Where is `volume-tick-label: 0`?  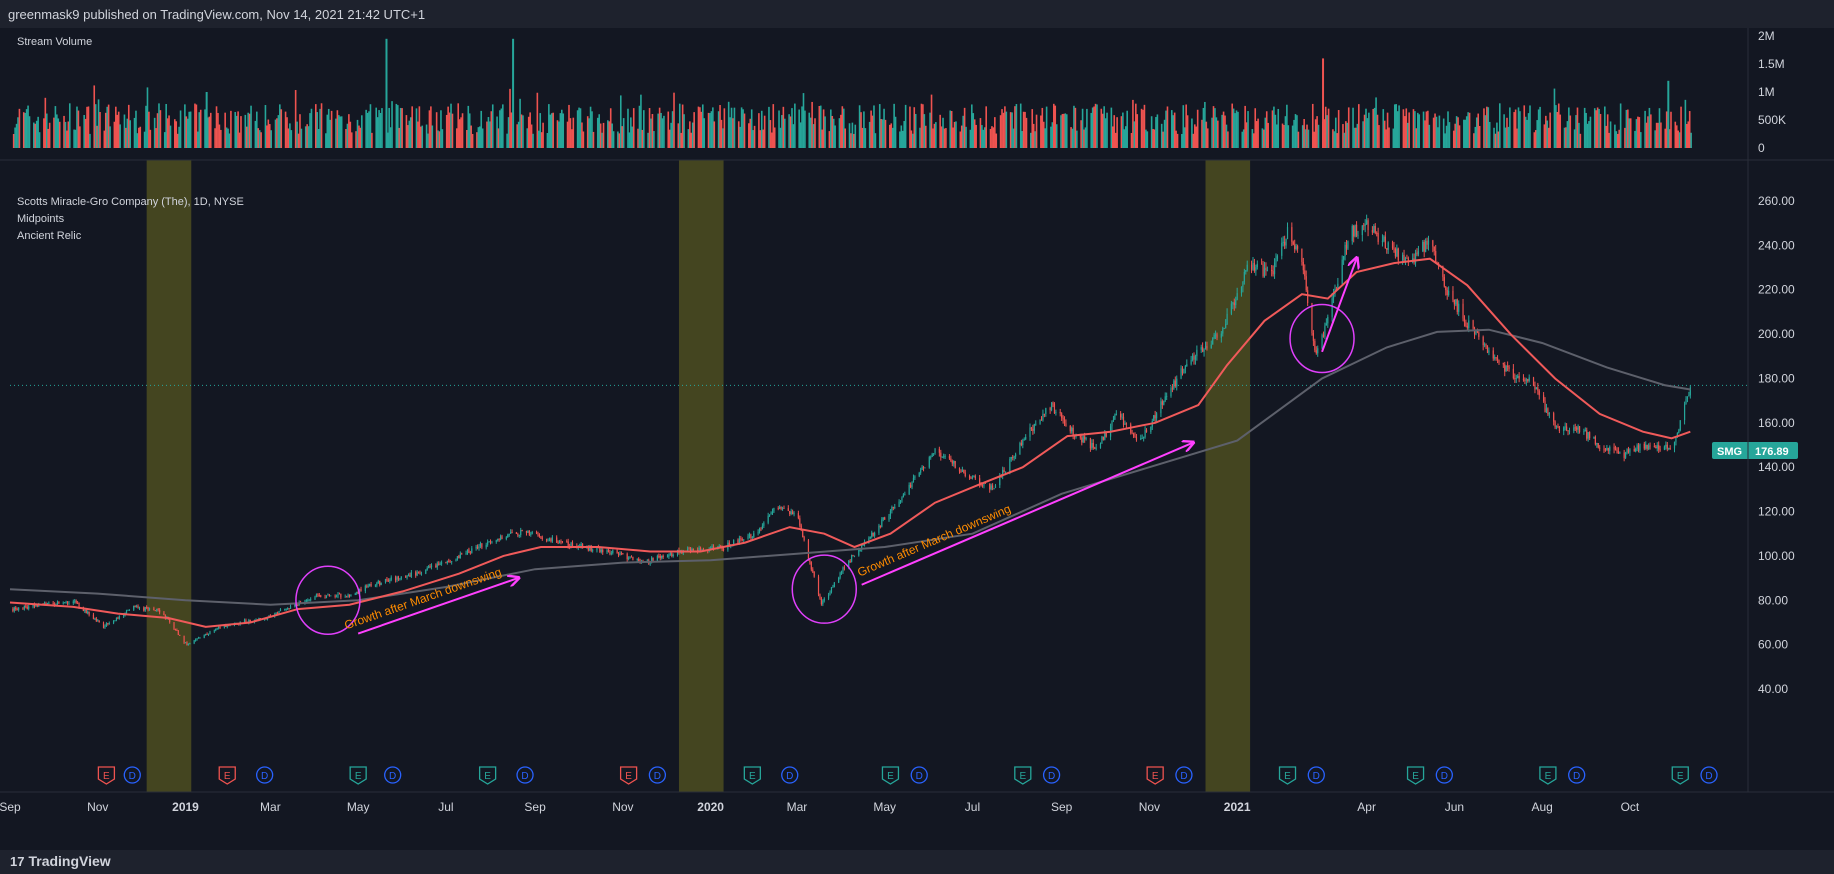
volume-tick-label: 0 is located at coordinates (1761, 148).